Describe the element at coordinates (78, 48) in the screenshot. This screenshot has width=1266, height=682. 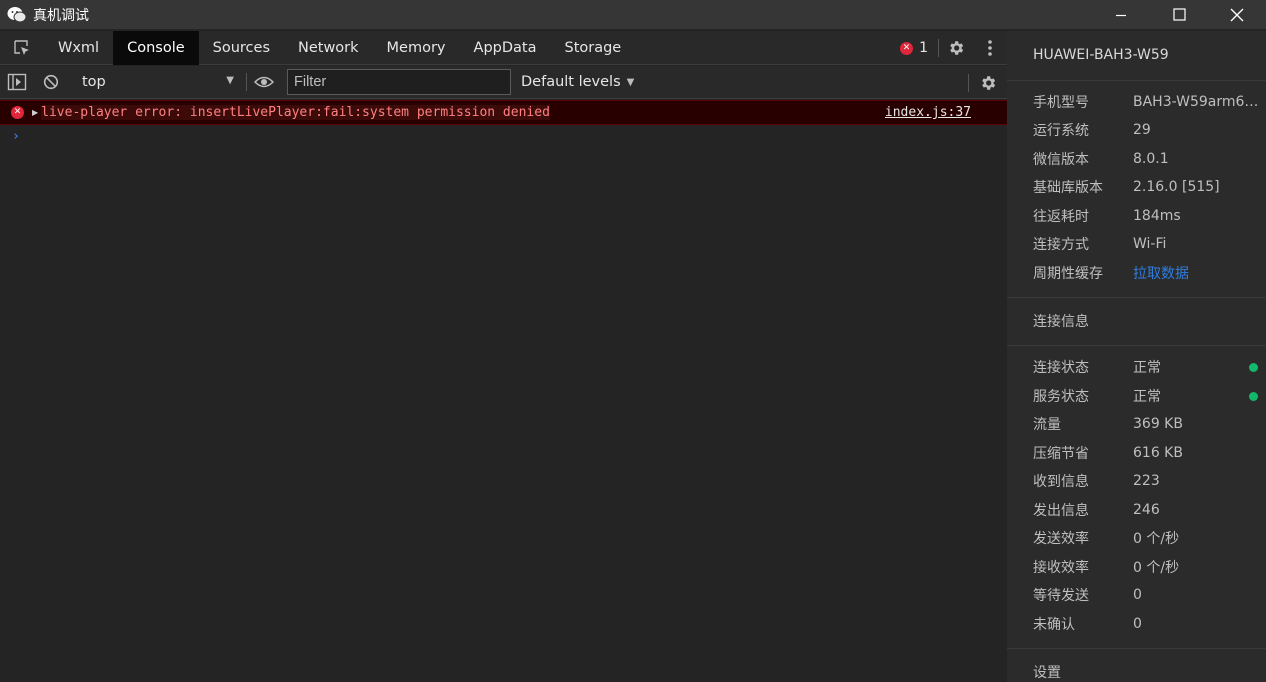
I see `tab-wxml: Wxml` at that location.